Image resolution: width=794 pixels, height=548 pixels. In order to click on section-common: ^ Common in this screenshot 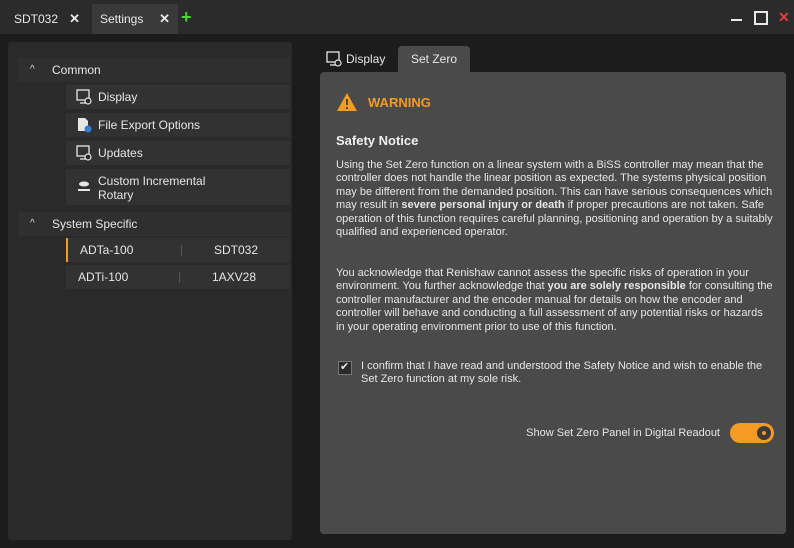, I will do `click(154, 70)`.